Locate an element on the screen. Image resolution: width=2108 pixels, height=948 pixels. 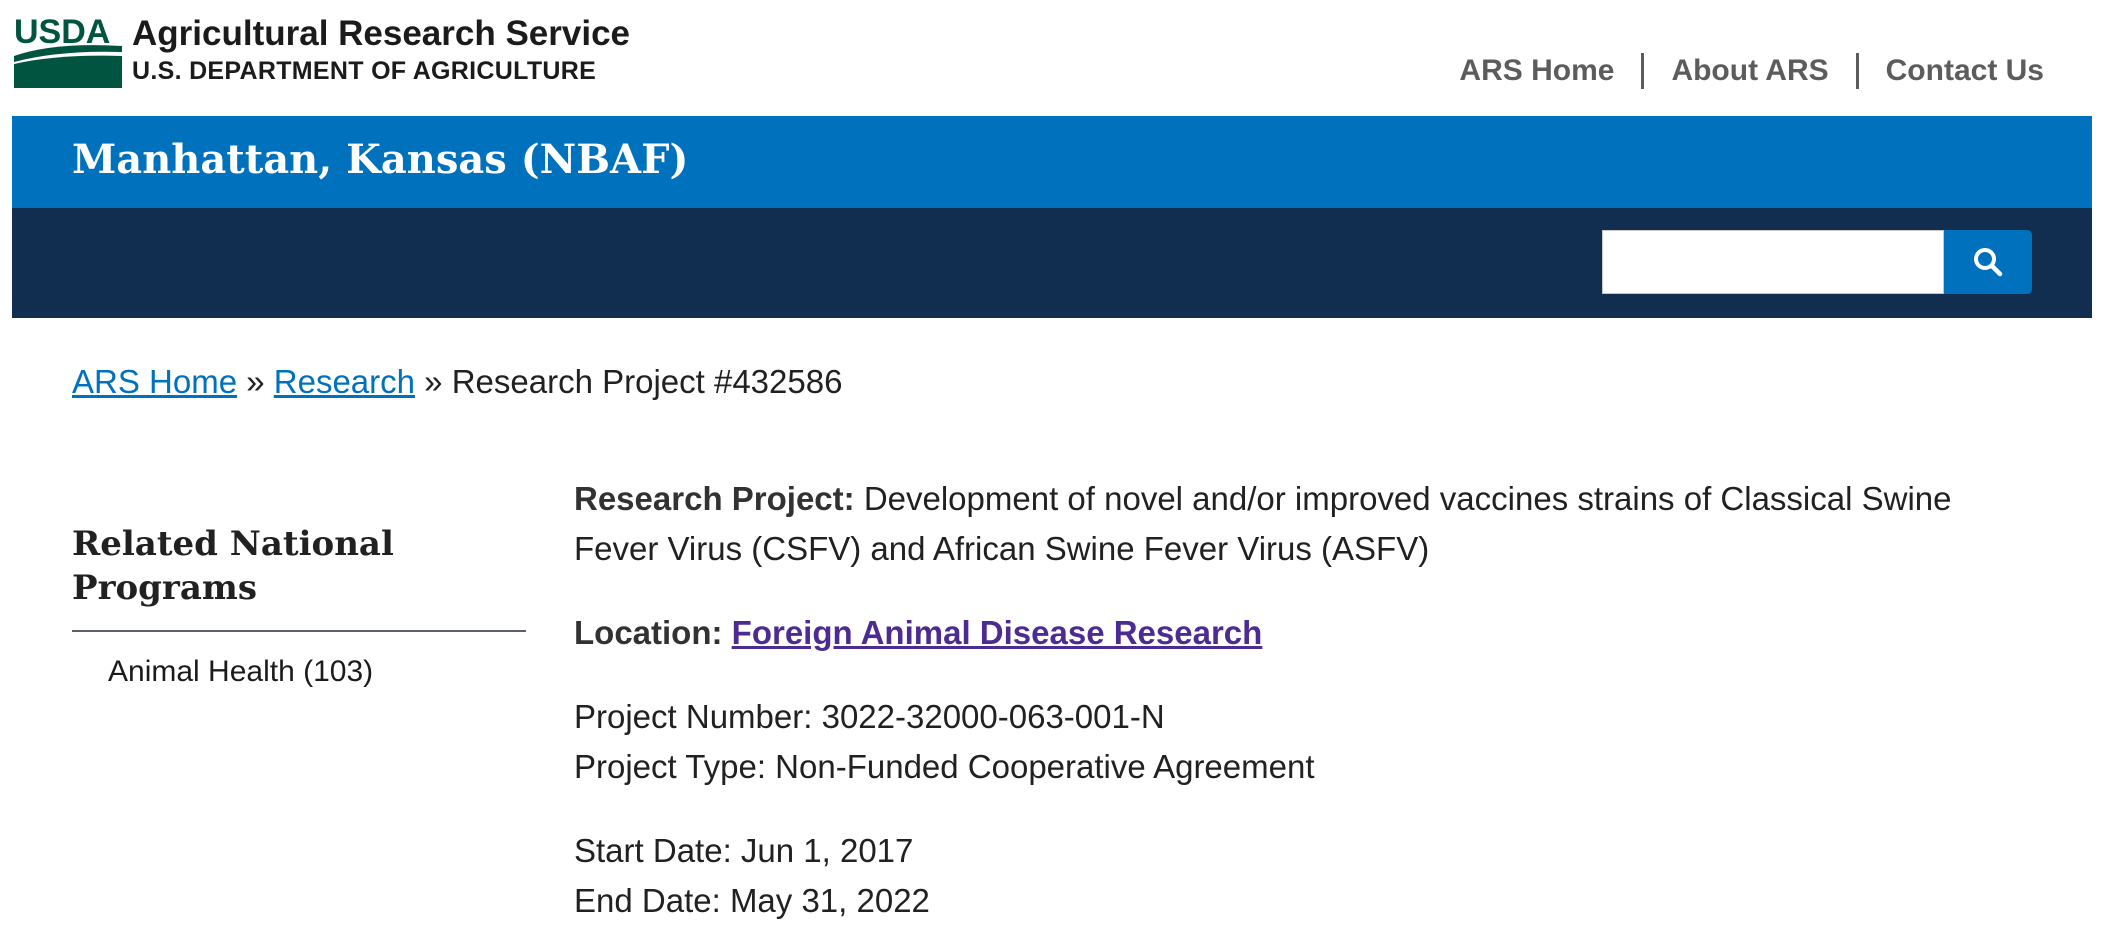
breadcrumb-research: Research is located at coordinates (344, 381).